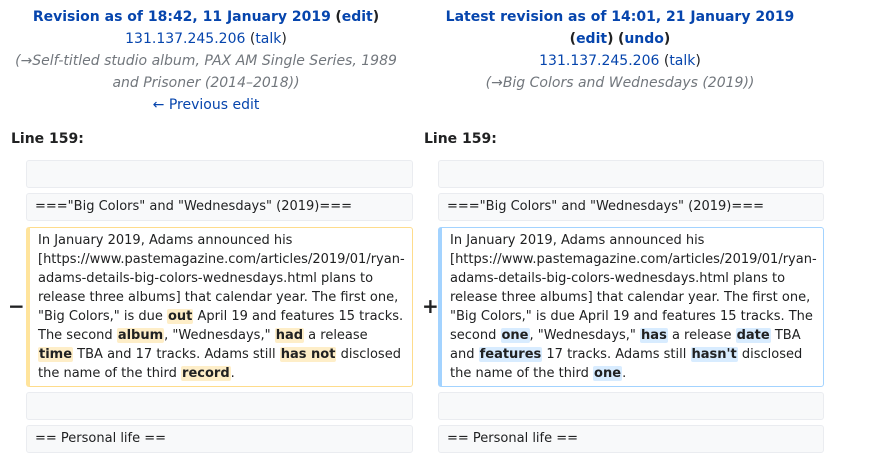  What do you see at coordinates (376, 17) in the screenshot?
I see `left-paren-close: )` at bounding box center [376, 17].